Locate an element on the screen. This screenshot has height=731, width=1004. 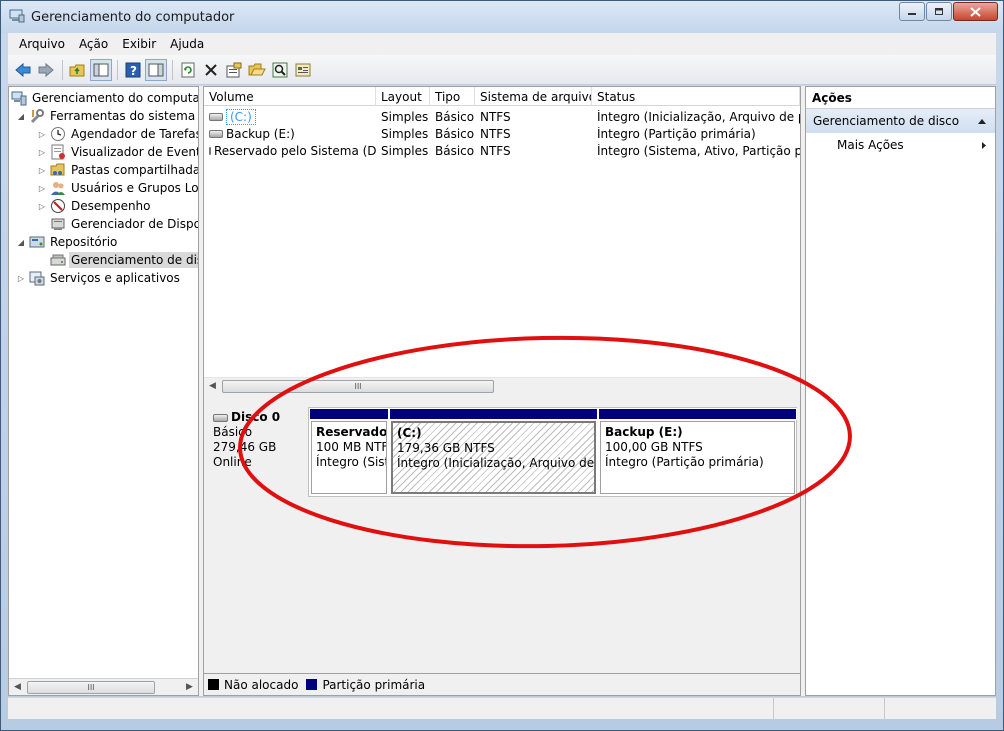
settings-button is located at coordinates (303, 70).